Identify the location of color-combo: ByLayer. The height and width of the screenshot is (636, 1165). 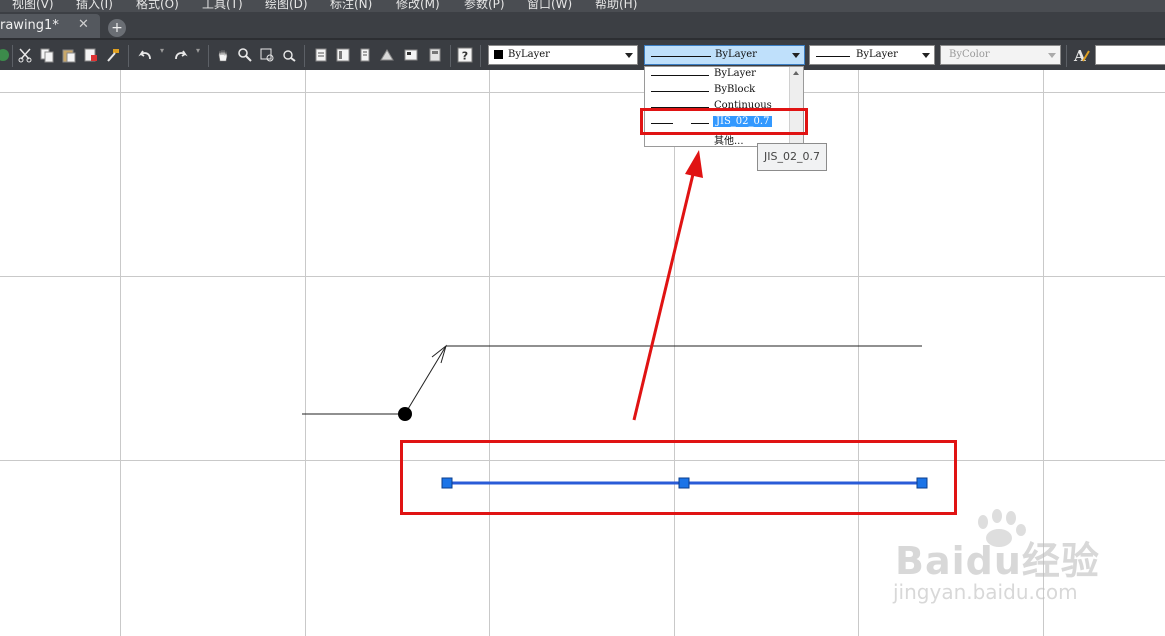
(563, 55).